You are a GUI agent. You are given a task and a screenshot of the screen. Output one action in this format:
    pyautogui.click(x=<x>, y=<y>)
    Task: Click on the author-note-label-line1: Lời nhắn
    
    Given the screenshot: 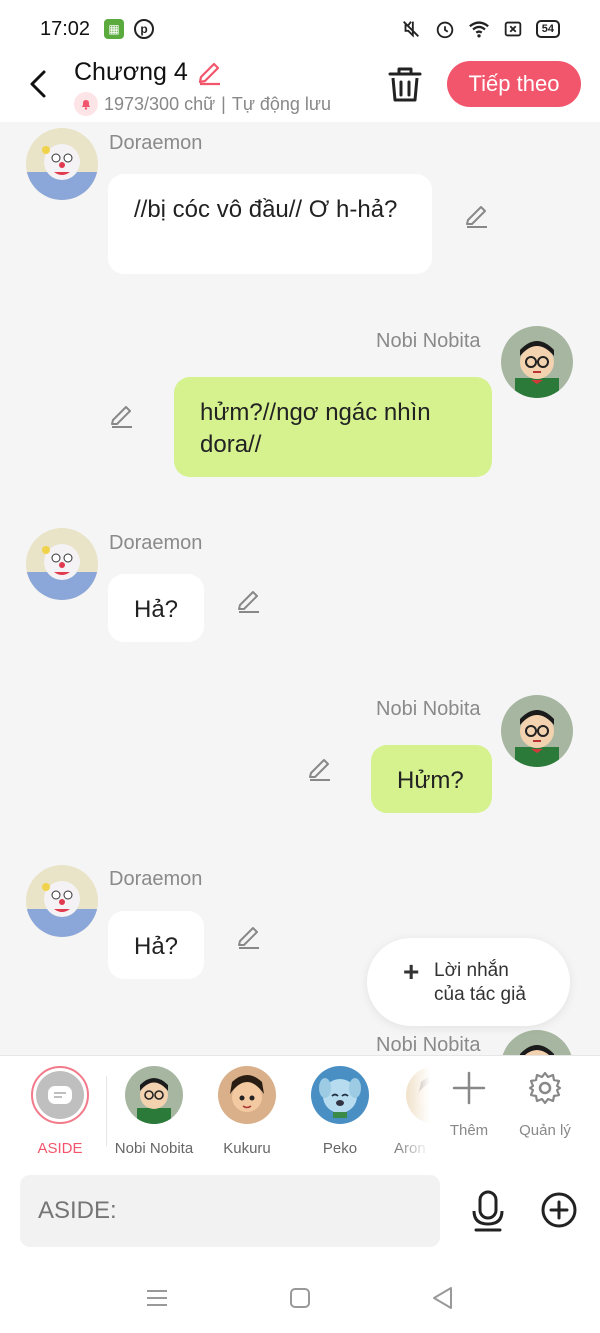 What is the action you would take?
    pyautogui.click(x=471, y=970)
    